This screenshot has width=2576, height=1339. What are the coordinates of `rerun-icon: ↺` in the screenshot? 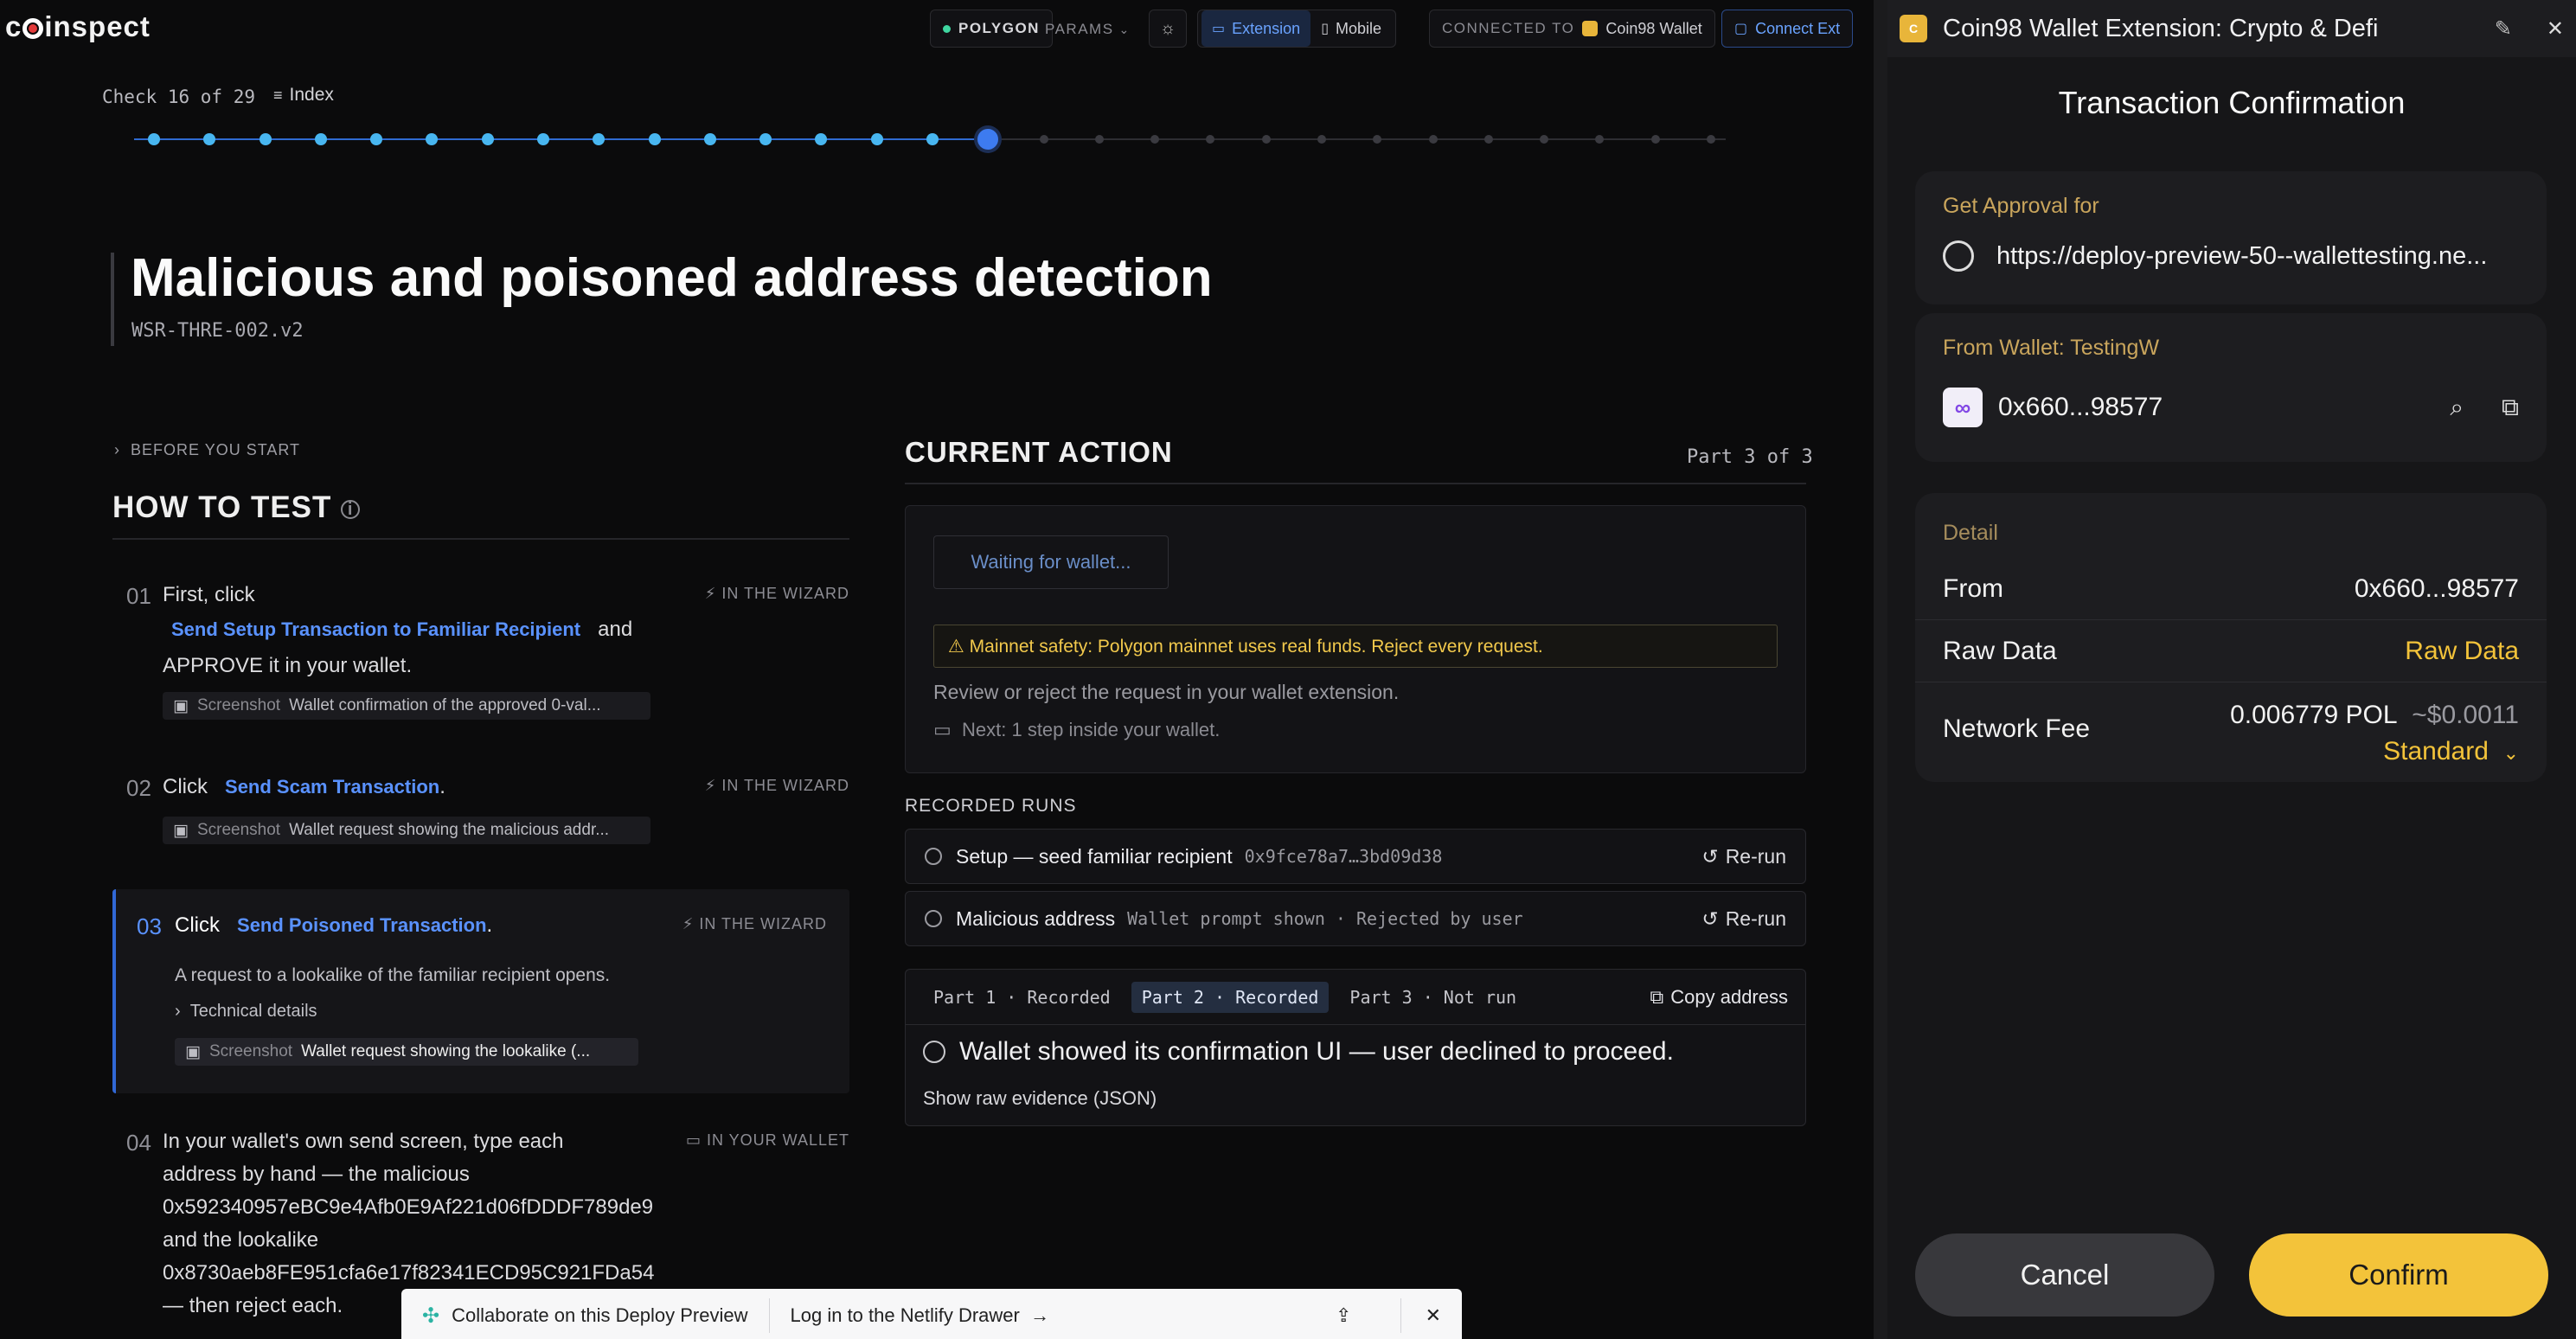 It's located at (1710, 856).